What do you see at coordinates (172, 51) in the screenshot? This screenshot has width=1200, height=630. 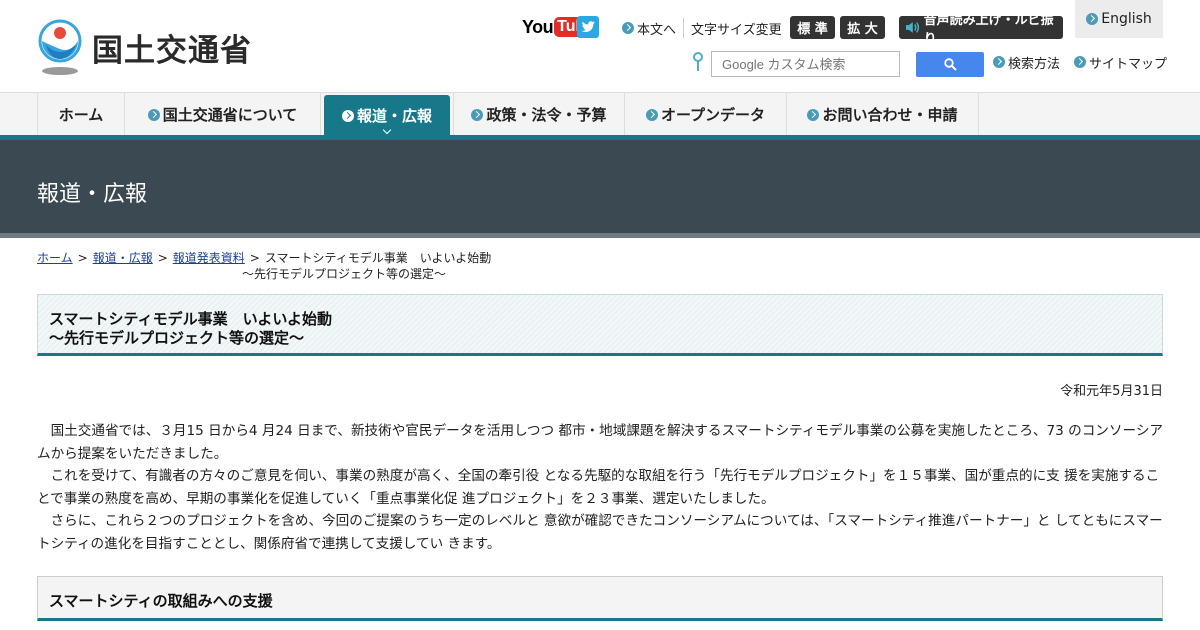 I see `site-title: 国土交通省` at bounding box center [172, 51].